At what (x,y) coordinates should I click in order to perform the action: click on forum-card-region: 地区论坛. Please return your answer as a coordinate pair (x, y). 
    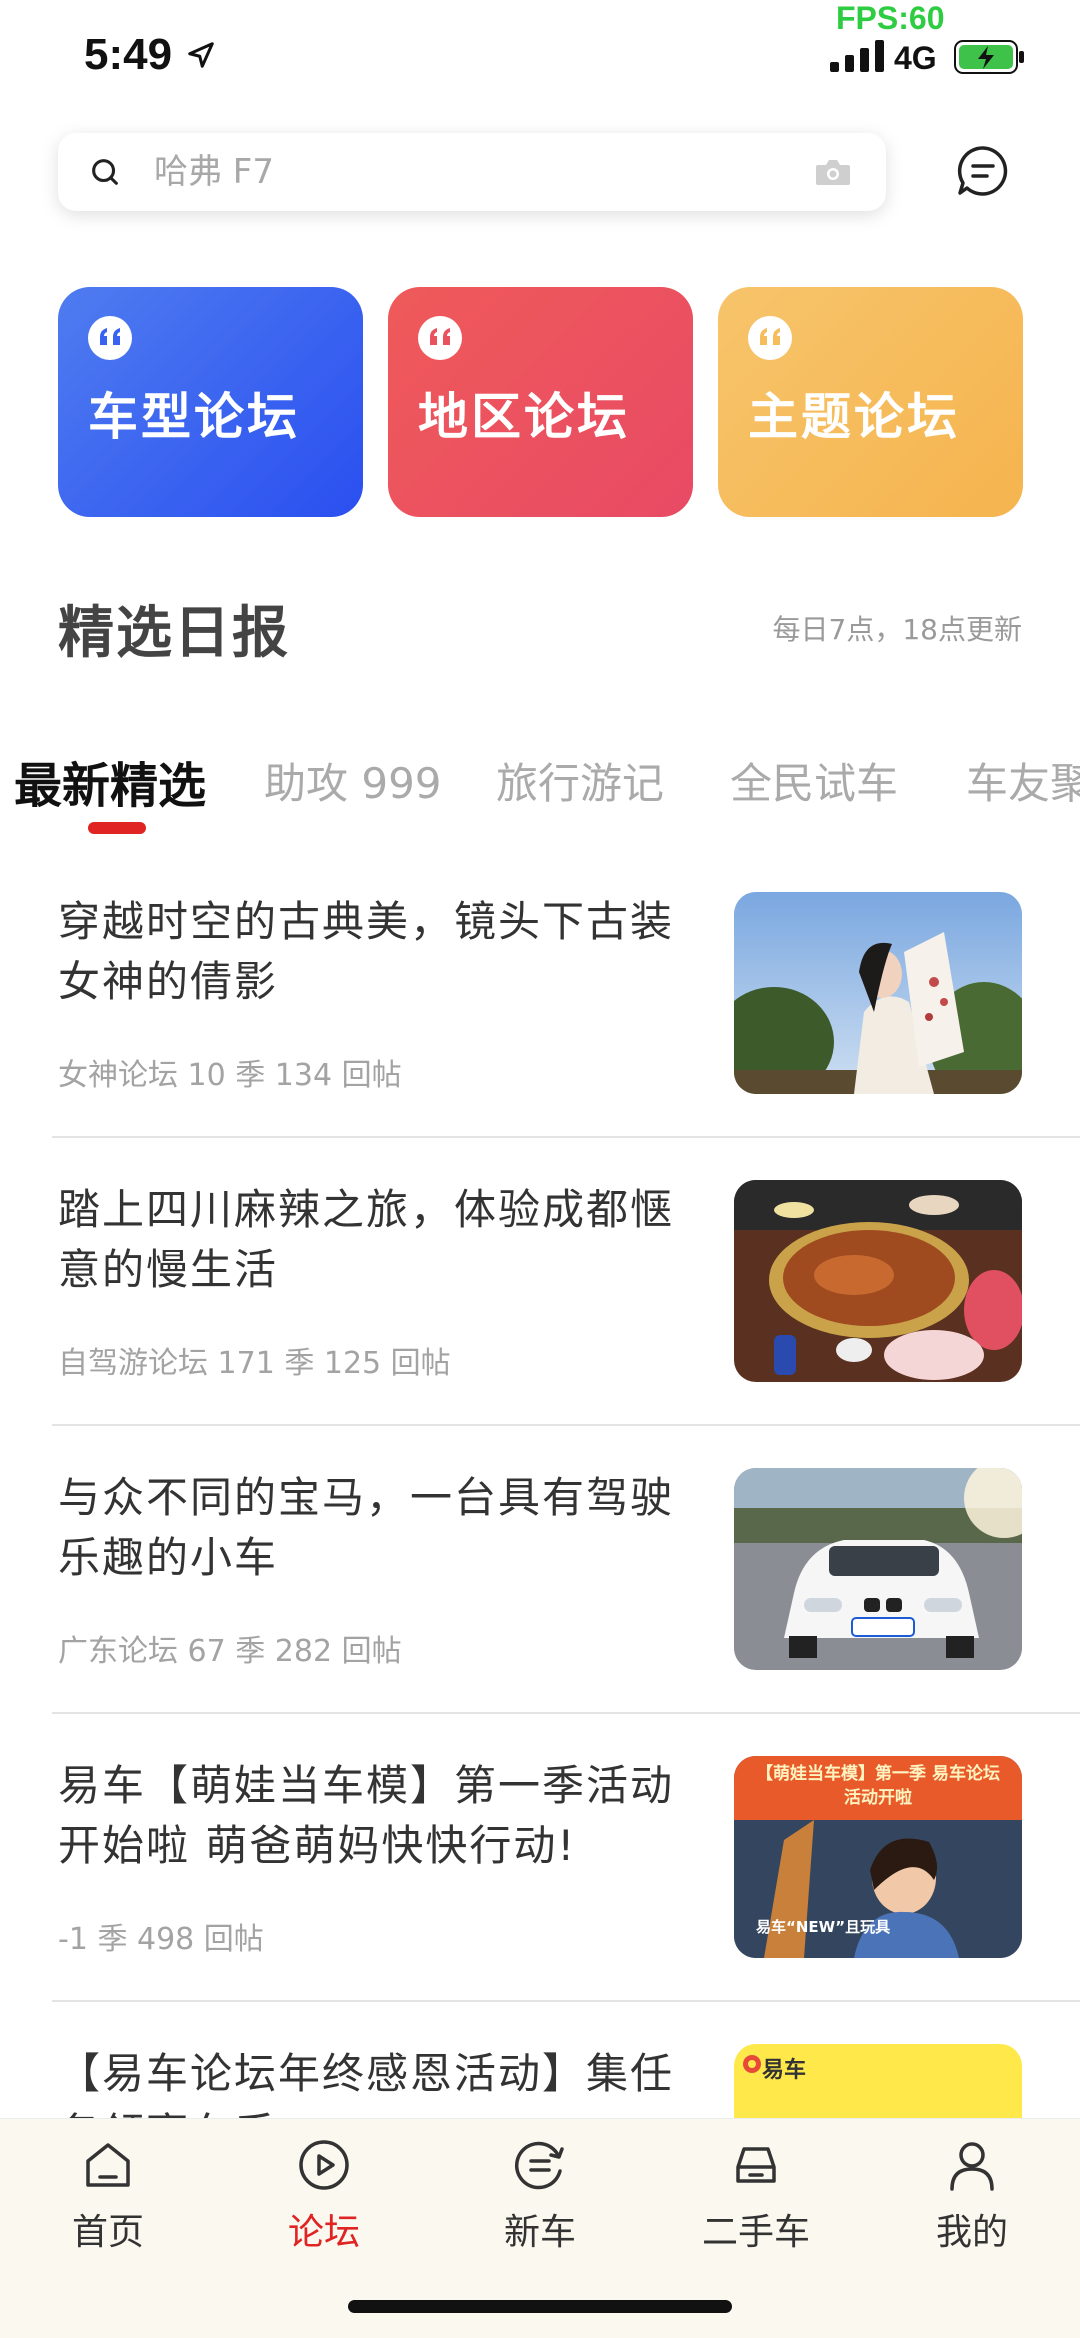
    Looking at the image, I should click on (540, 402).